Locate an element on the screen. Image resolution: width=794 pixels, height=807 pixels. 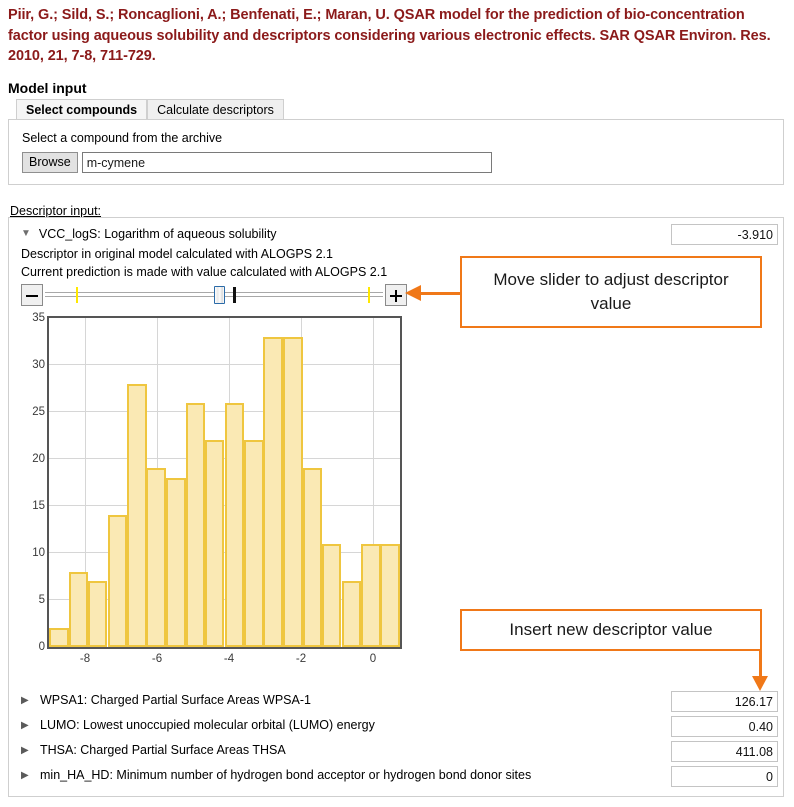
y-axis-tick-labels: 0 5 10 15 20 25 30 35 is located at coordinates (33, 482).